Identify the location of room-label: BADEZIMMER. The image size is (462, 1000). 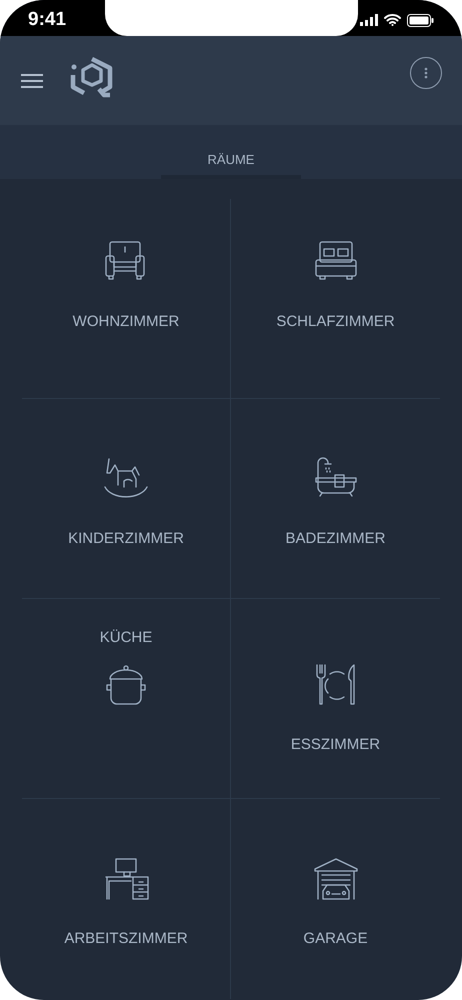
(335, 539).